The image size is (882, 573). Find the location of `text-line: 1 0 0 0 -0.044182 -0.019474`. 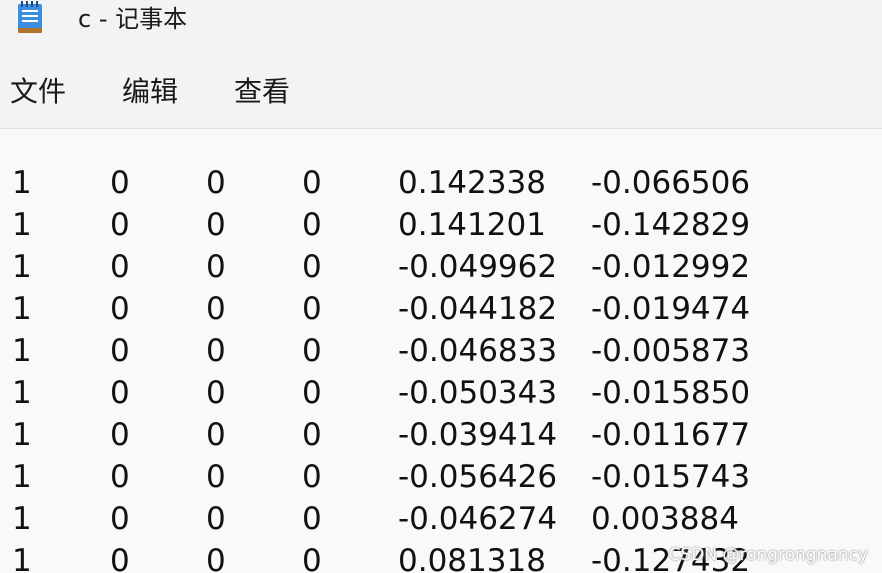

text-line: 1 0 0 0 -0.044182 -0.019474 is located at coordinates (441, 309).